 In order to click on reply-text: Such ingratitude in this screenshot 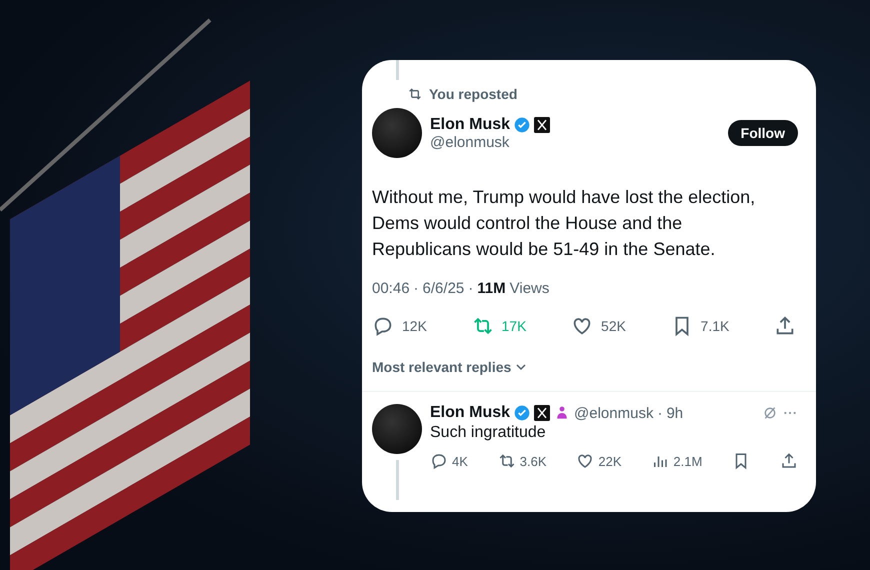, I will do `click(488, 433)`.